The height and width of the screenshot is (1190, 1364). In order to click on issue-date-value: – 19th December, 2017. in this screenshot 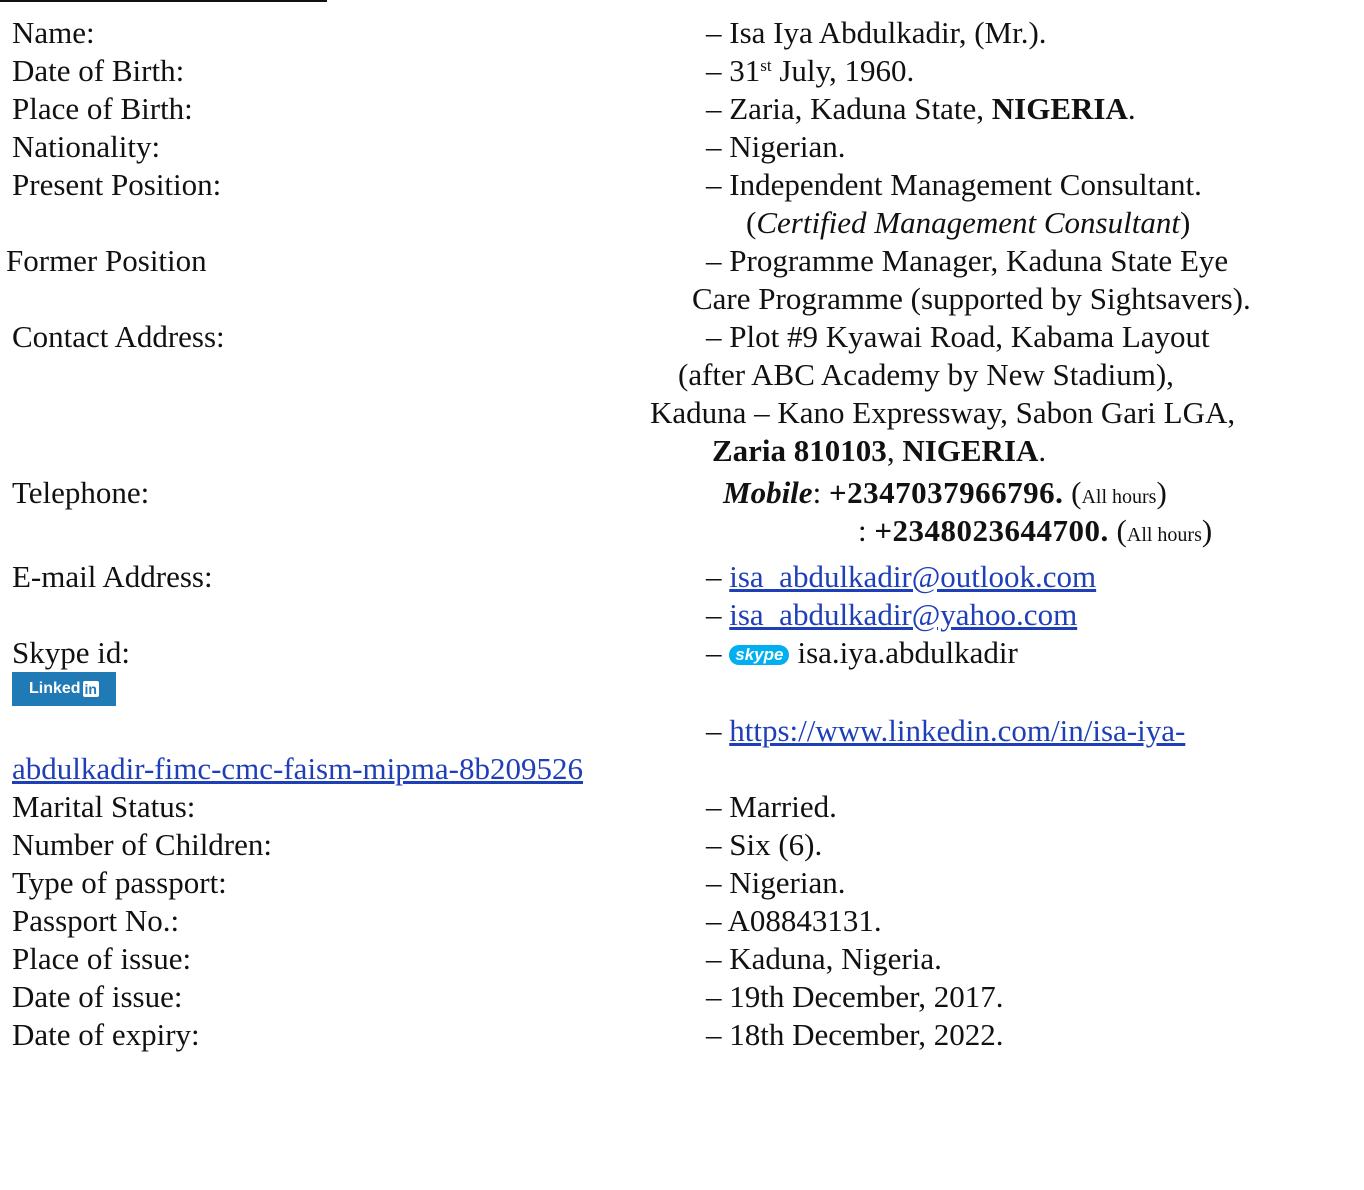, I will do `click(854, 996)`.